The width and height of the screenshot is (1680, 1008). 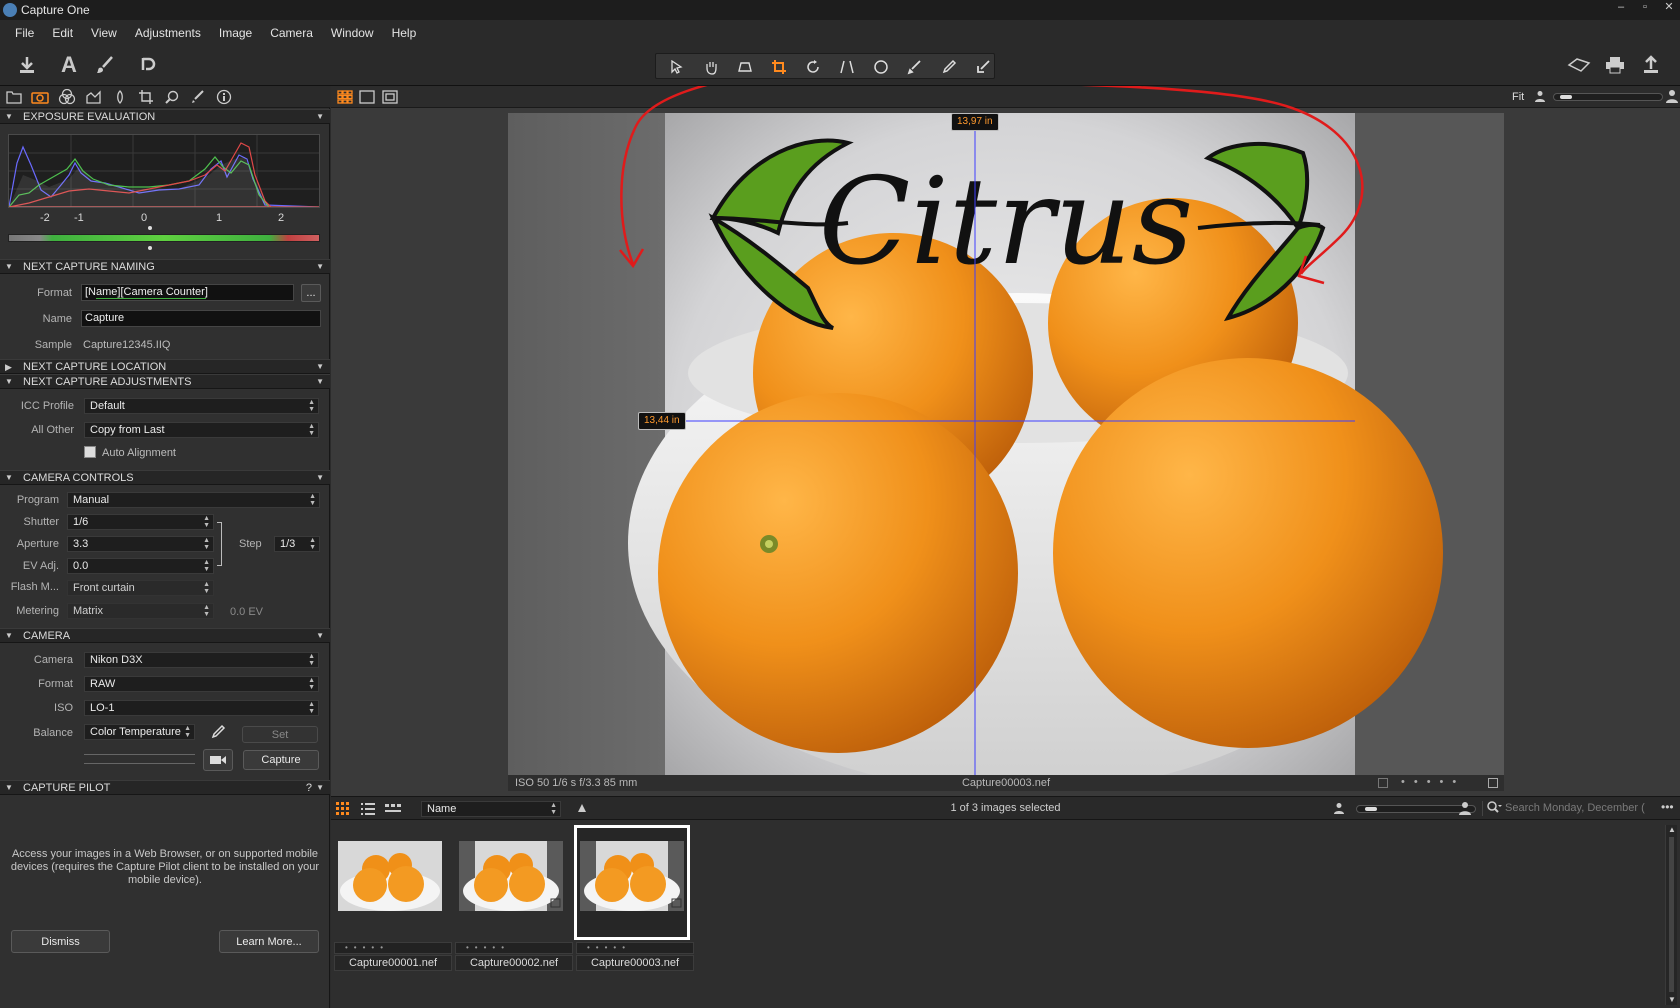 What do you see at coordinates (1621, 7) in the screenshot?
I see `minimize-button: –` at bounding box center [1621, 7].